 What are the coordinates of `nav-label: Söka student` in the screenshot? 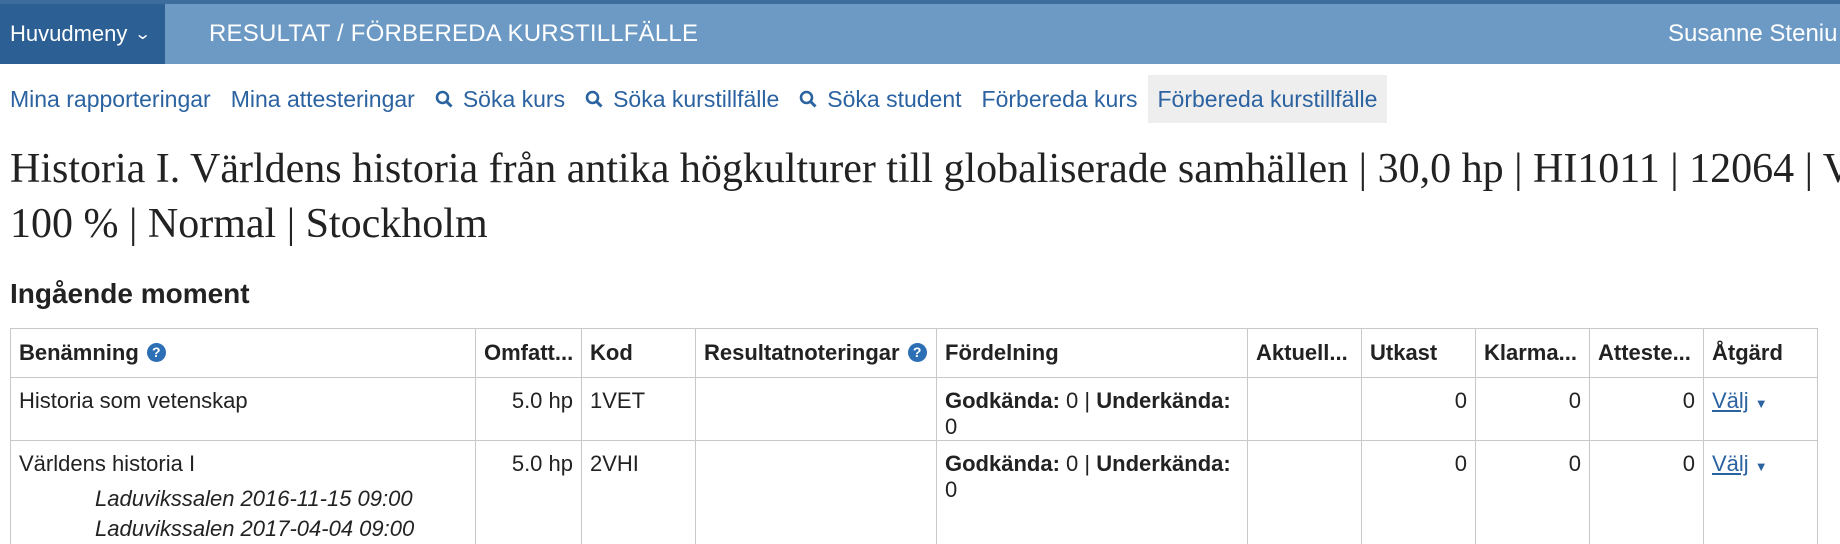 It's located at (894, 98).